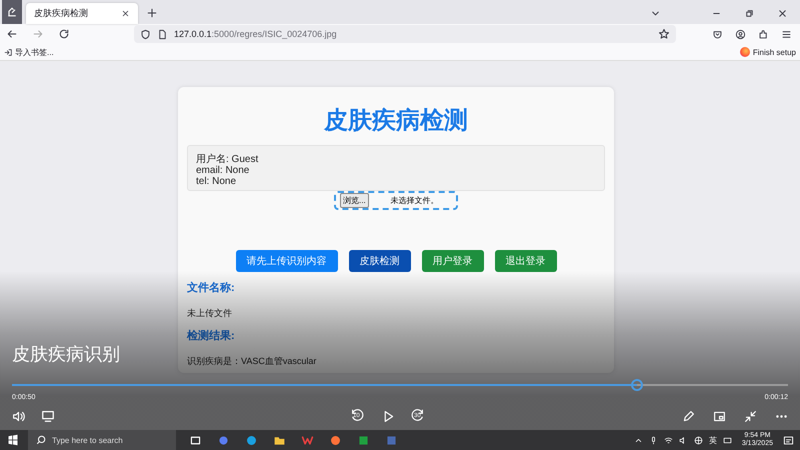 Image resolution: width=800 pixels, height=450 pixels. What do you see at coordinates (763, 34) in the screenshot?
I see `puzzle-icon` at bounding box center [763, 34].